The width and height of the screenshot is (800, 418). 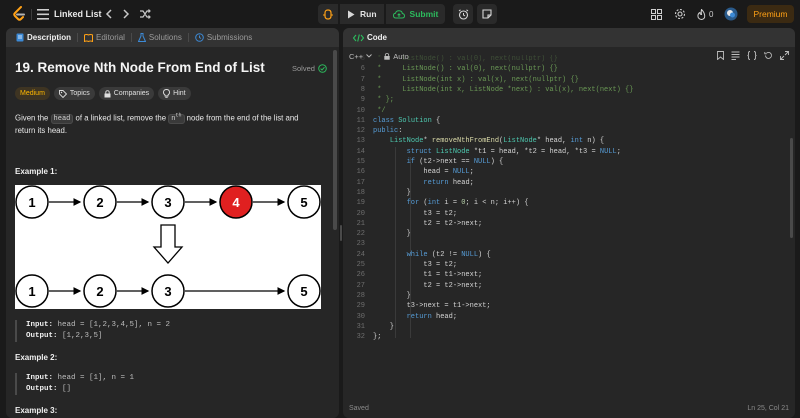 What do you see at coordinates (168, 244) in the screenshot?
I see `down-arrow-icon` at bounding box center [168, 244].